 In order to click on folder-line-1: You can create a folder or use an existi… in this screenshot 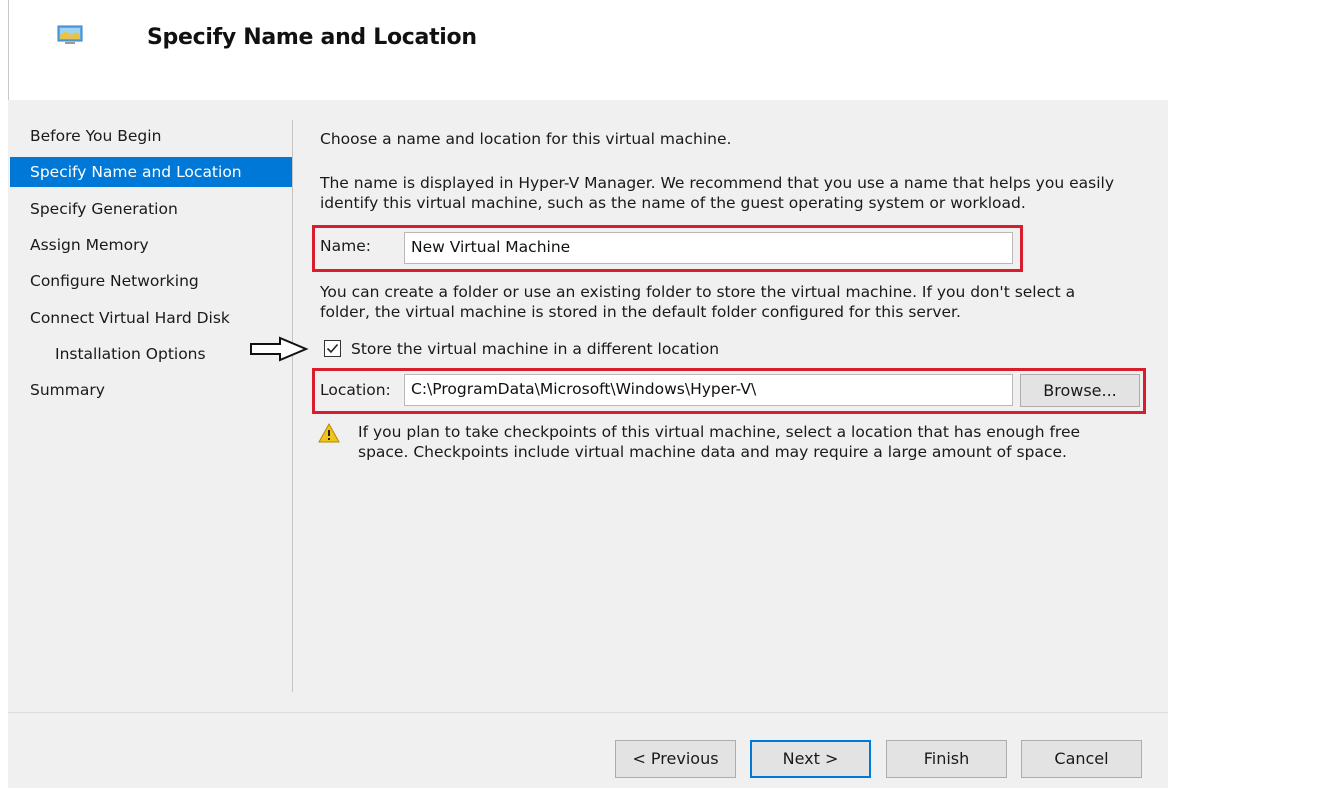, I will do `click(698, 292)`.